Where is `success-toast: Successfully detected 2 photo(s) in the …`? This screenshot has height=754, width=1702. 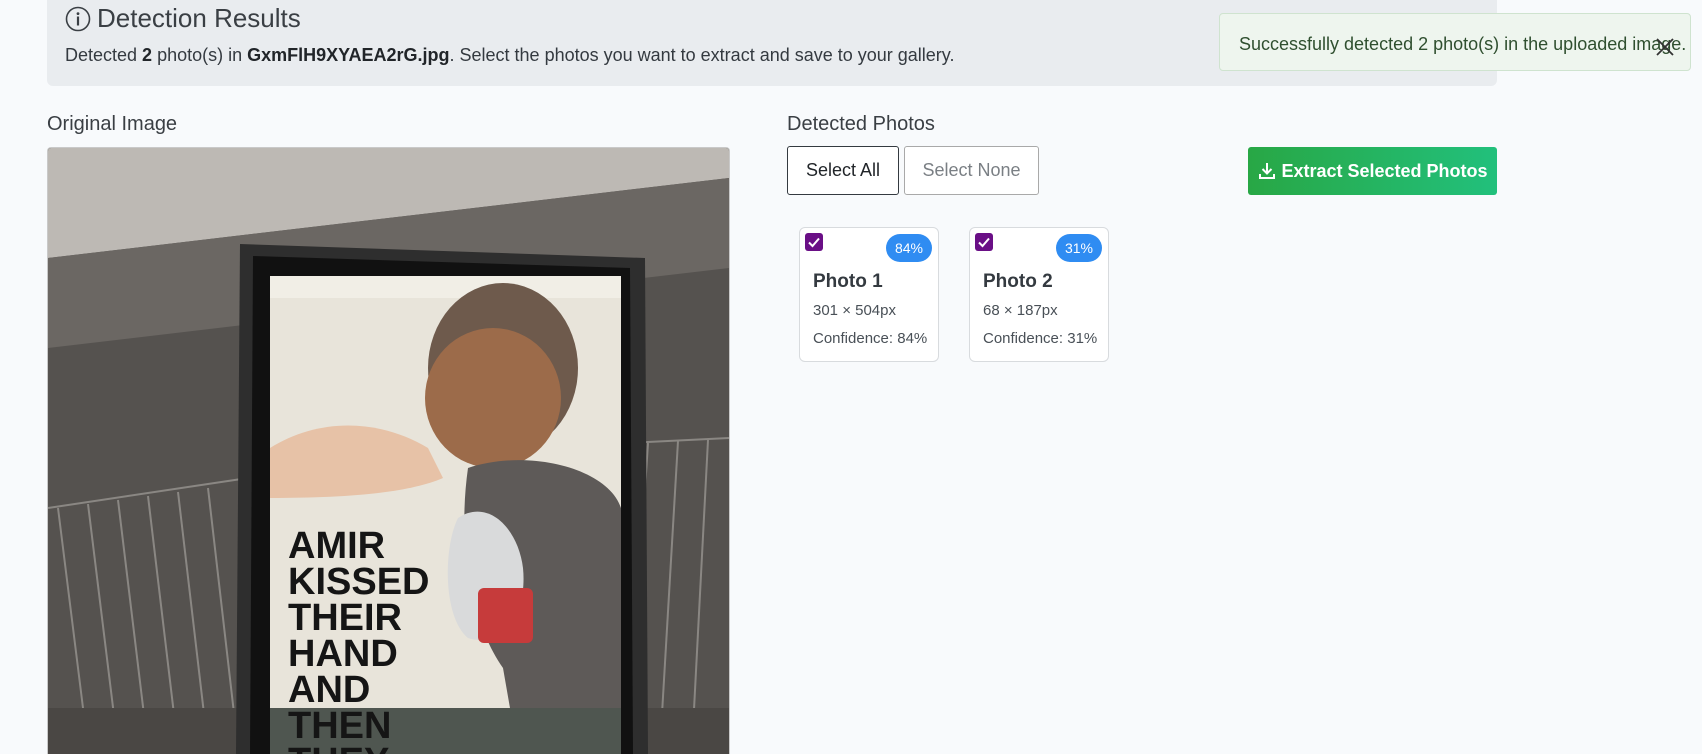
success-toast: Successfully detected 2 photo(s) in the … is located at coordinates (1455, 42).